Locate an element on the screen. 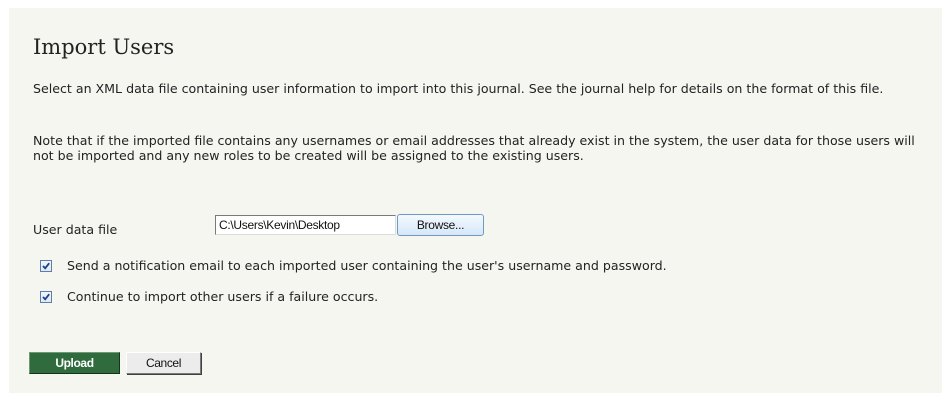 Image resolution: width=942 pixels, height=393 pixels. cancel-button: Cancel is located at coordinates (163, 363).